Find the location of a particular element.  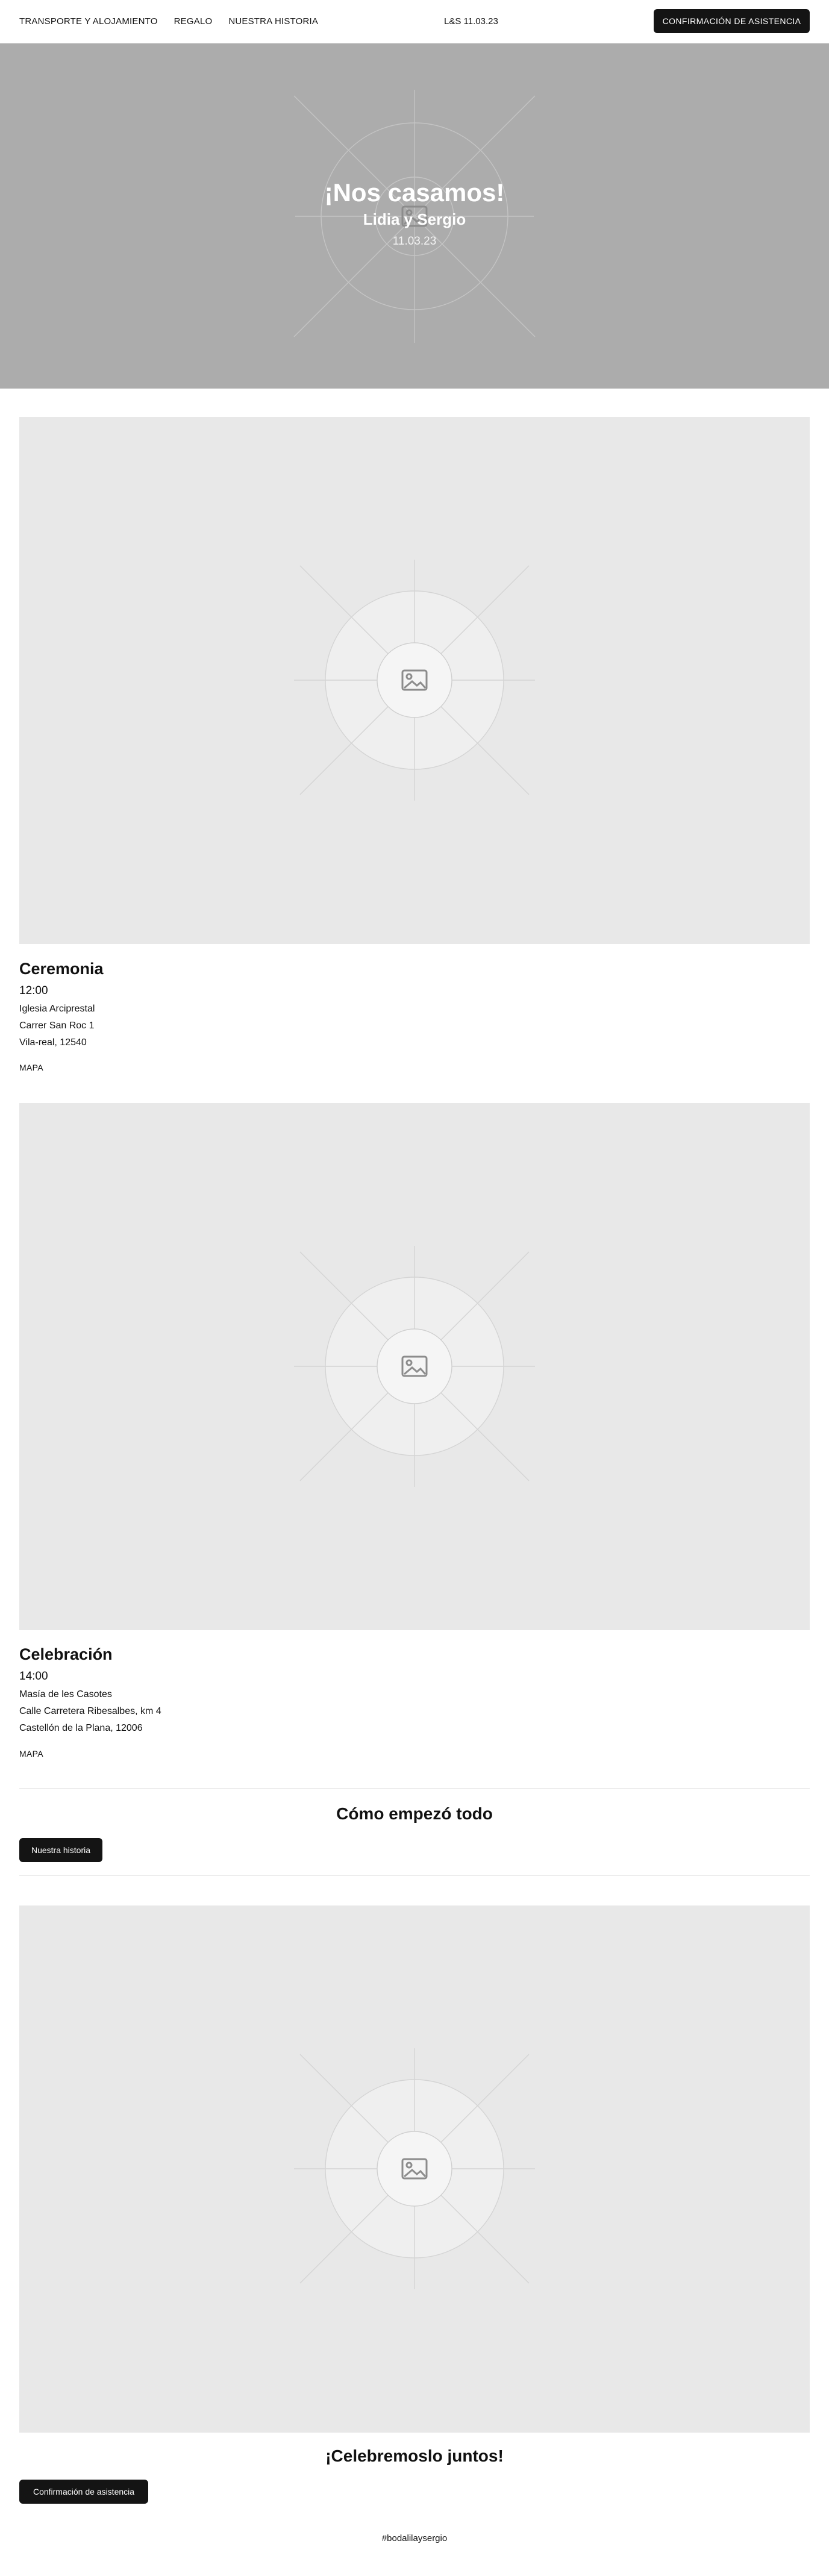

couple-names: Lidia y Sergio is located at coordinates (414, 219).